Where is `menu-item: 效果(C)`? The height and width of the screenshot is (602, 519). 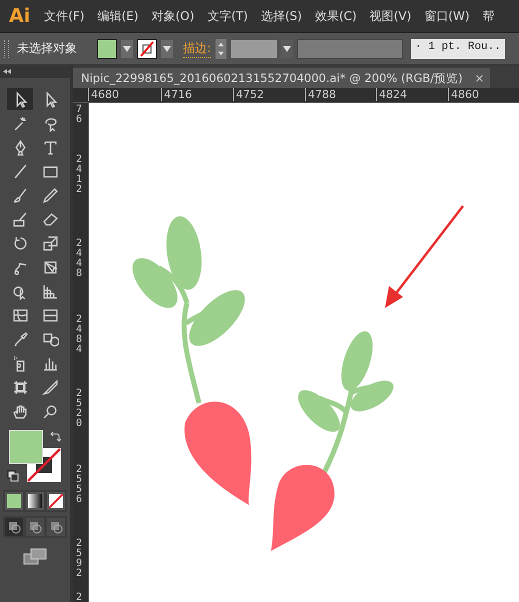
menu-item: 效果(C) is located at coordinates (335, 16).